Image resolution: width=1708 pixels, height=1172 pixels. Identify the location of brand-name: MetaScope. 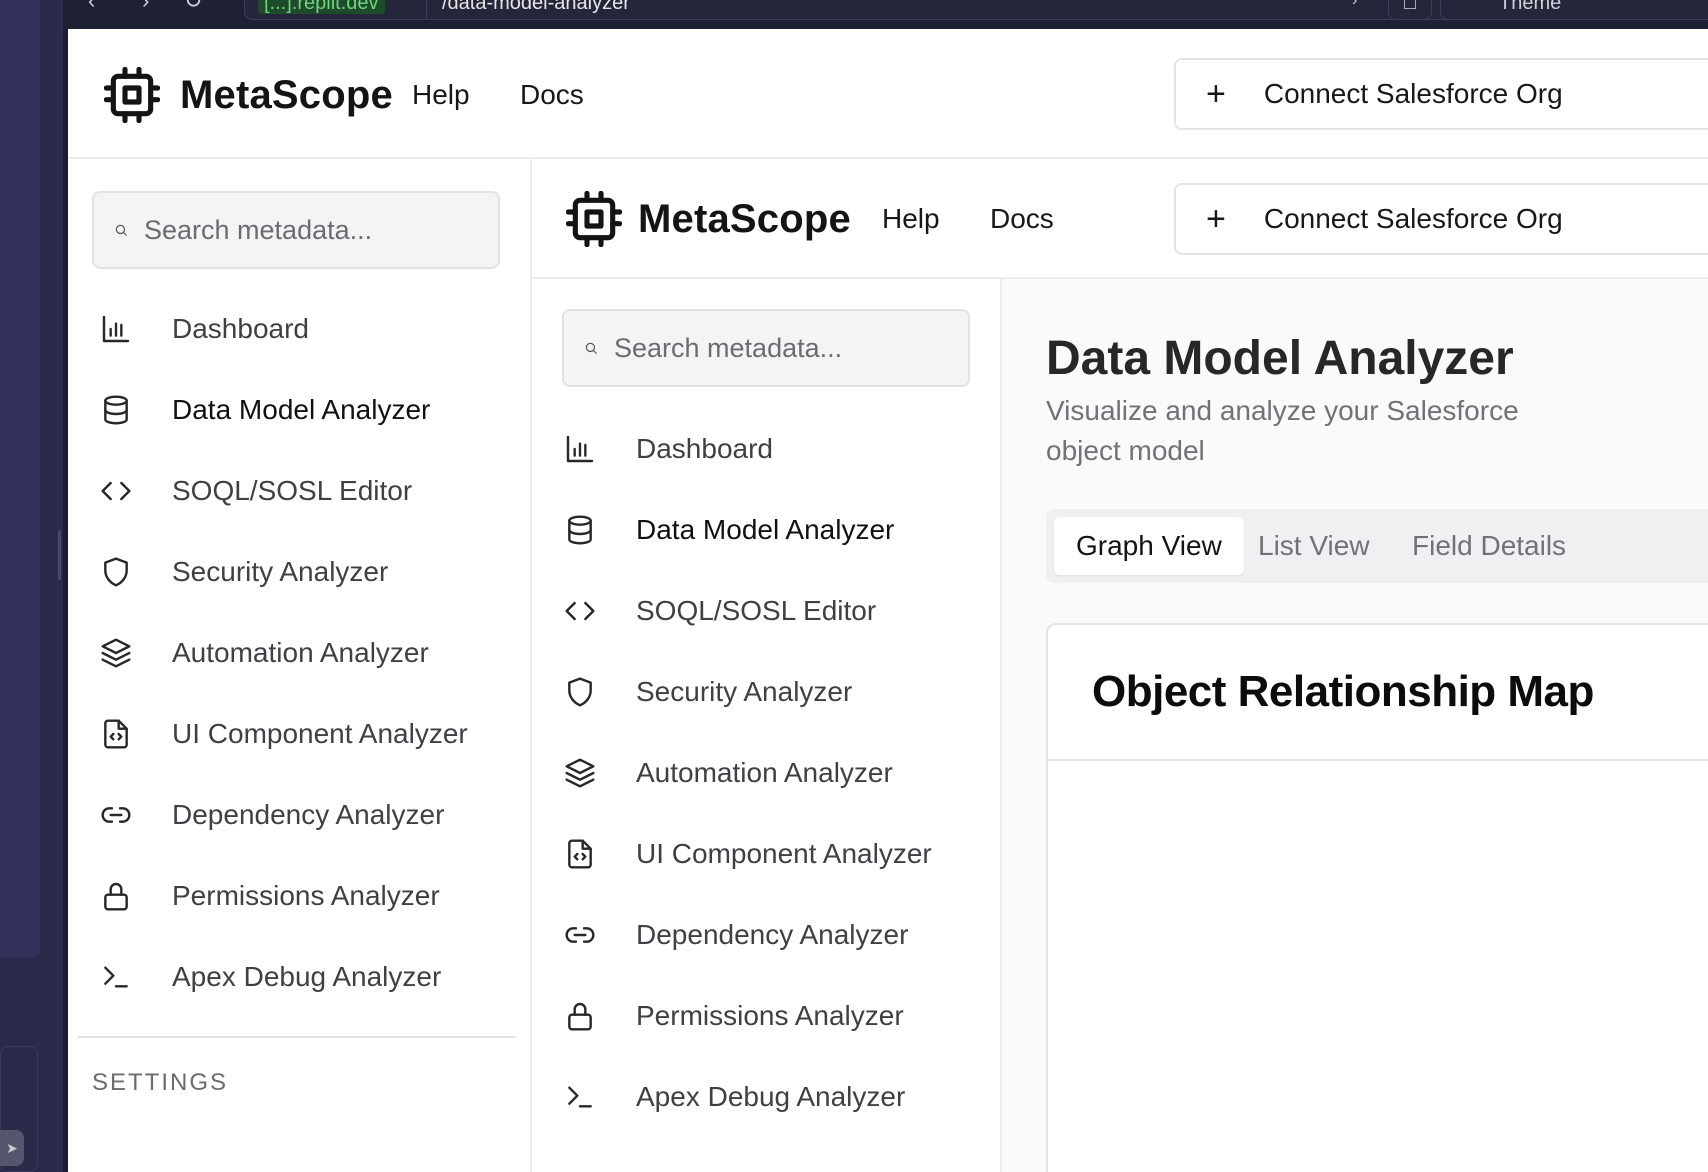
(286, 94).